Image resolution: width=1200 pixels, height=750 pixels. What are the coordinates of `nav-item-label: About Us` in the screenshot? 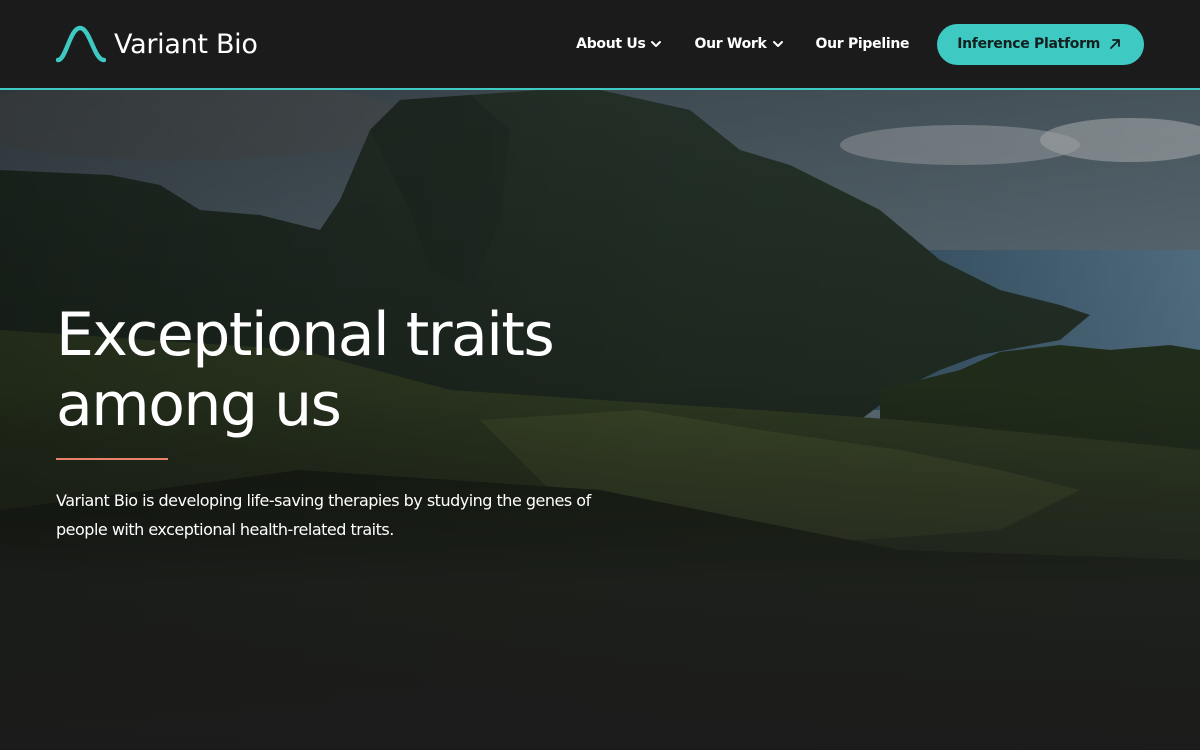 It's located at (611, 44).